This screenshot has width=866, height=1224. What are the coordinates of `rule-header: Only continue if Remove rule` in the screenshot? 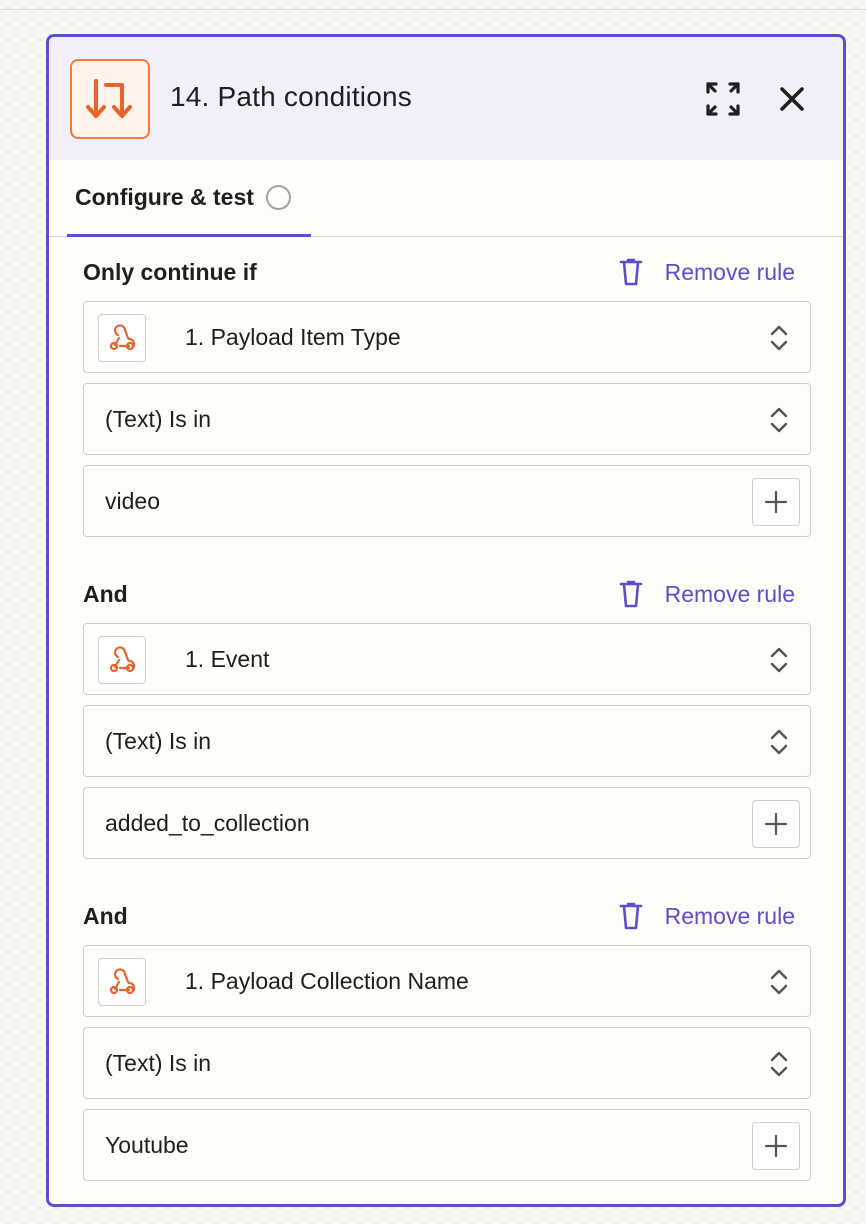 It's located at (447, 272).